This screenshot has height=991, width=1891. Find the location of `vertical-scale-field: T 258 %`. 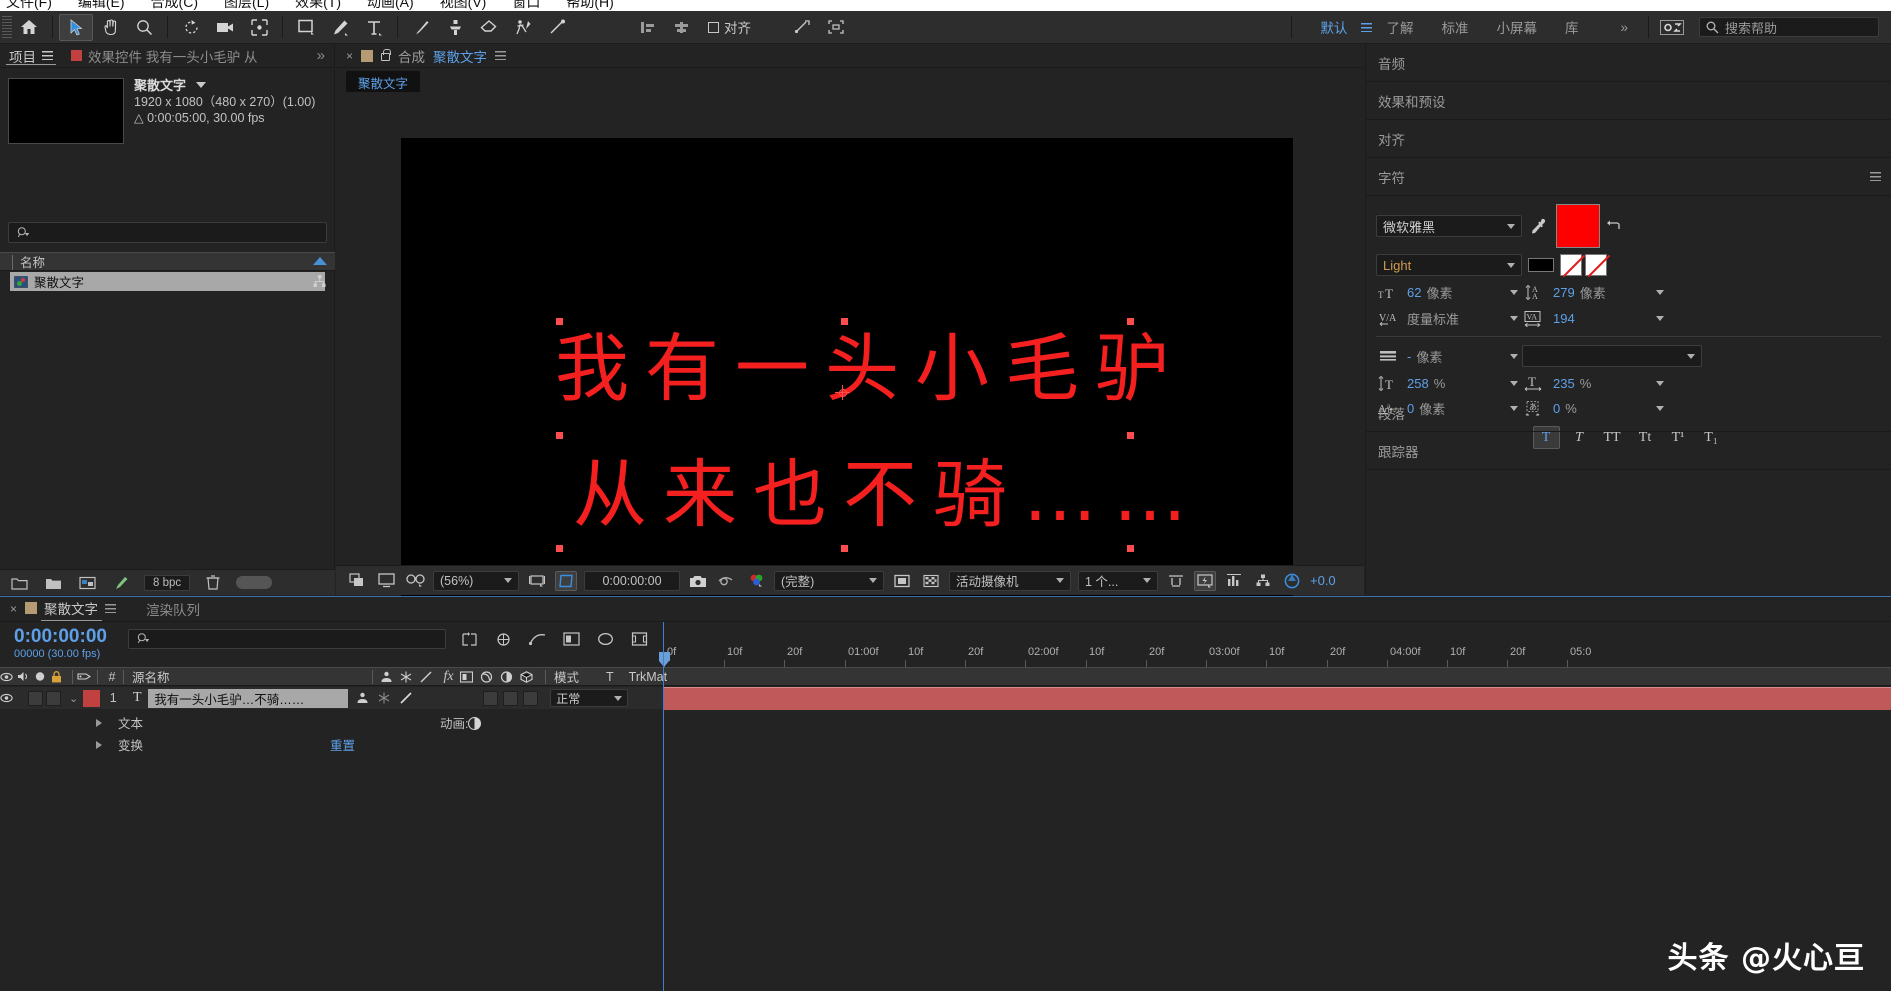

vertical-scale-field: T 258 % is located at coordinates (1447, 383).